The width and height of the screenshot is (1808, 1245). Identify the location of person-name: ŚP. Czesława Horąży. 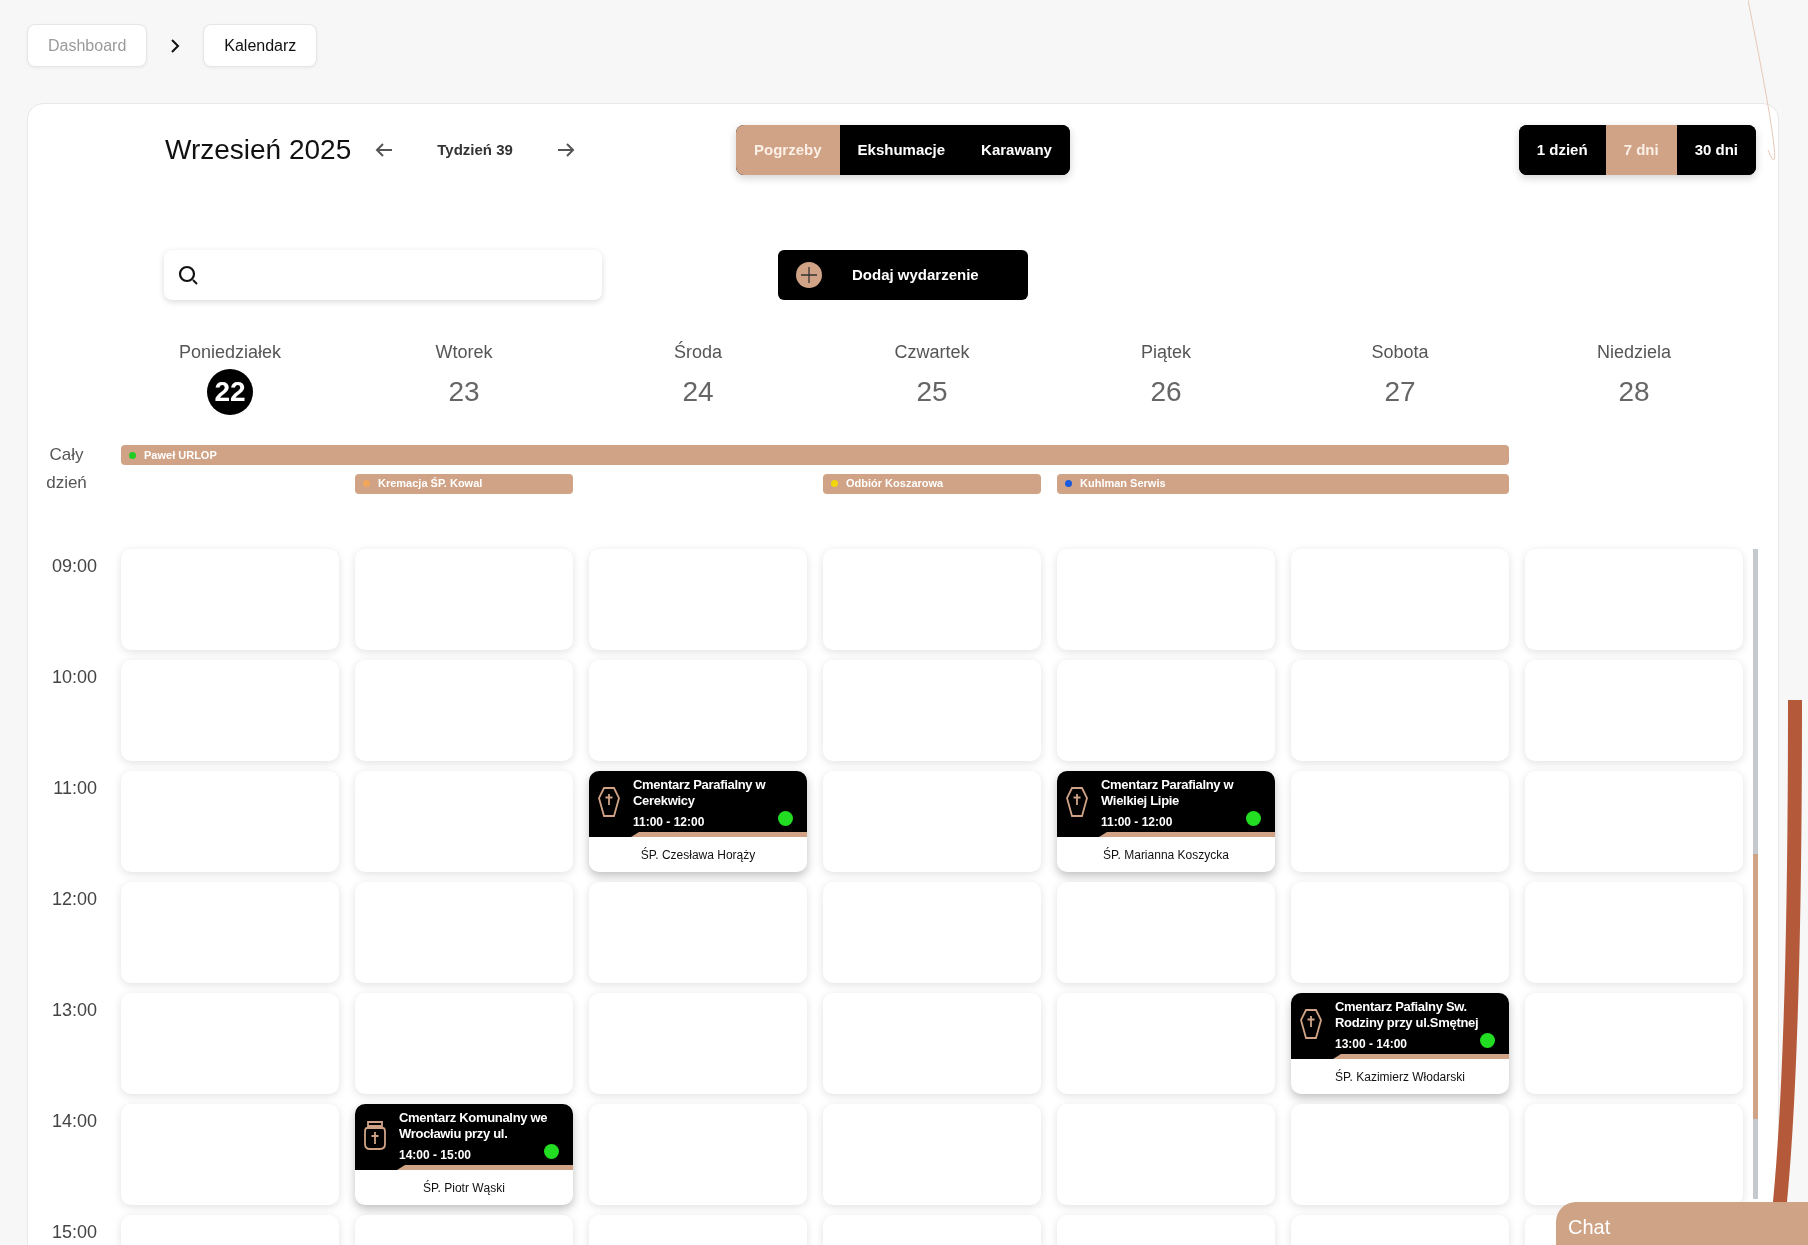
(698, 855).